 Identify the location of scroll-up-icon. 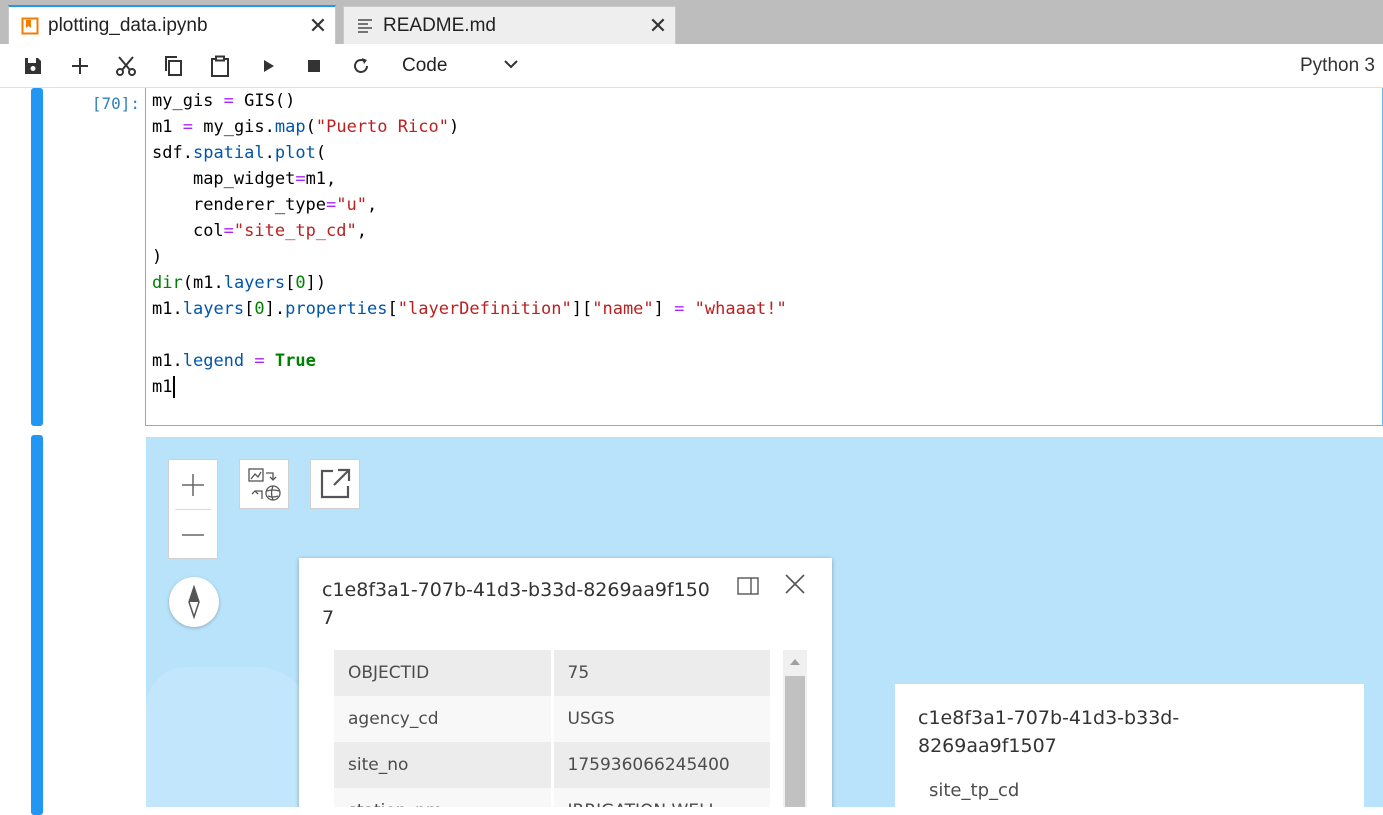
(795, 662).